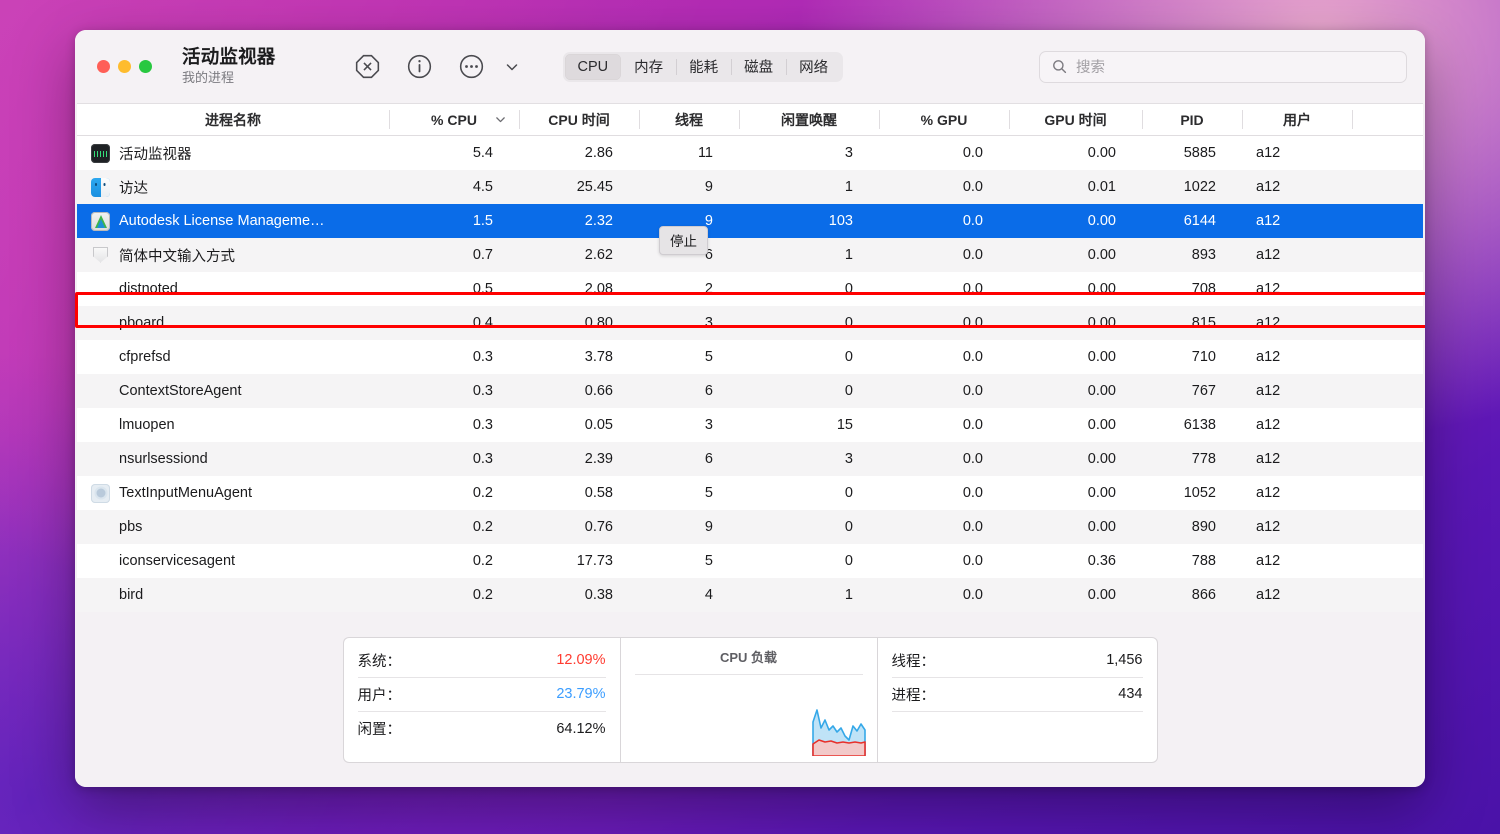 Image resolution: width=1500 pixels, height=834 pixels. Describe the element at coordinates (703, 67) in the screenshot. I see `tab-energy: 能耗` at that location.